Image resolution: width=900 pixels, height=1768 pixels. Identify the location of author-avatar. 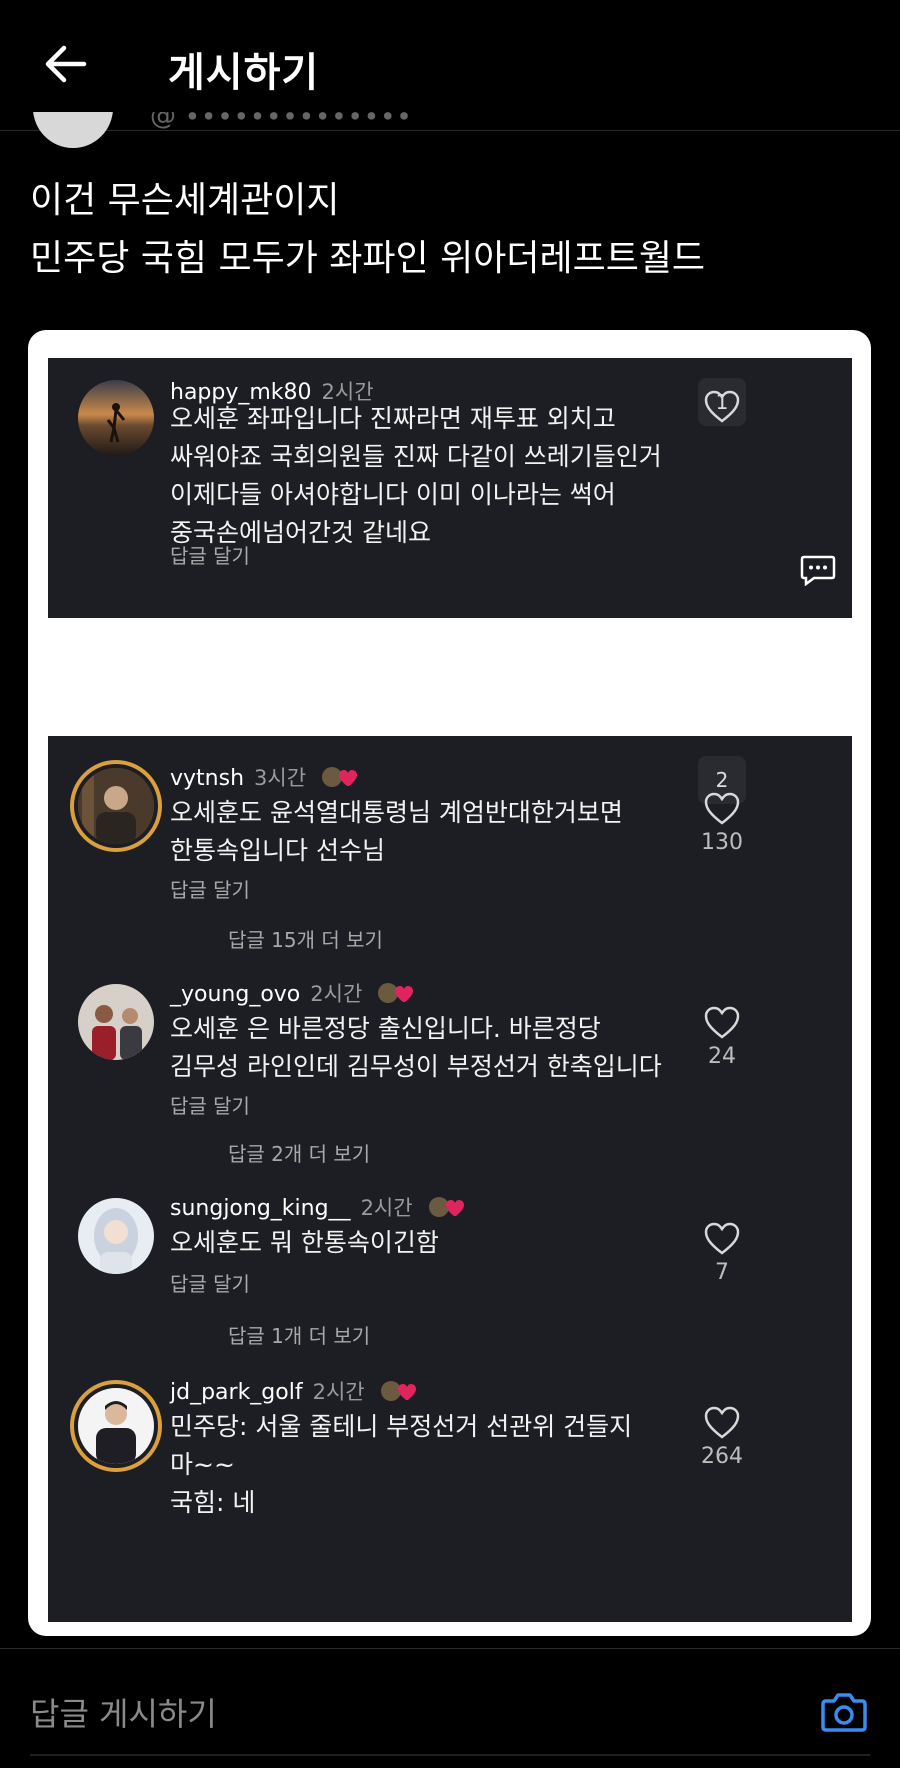
(73, 130).